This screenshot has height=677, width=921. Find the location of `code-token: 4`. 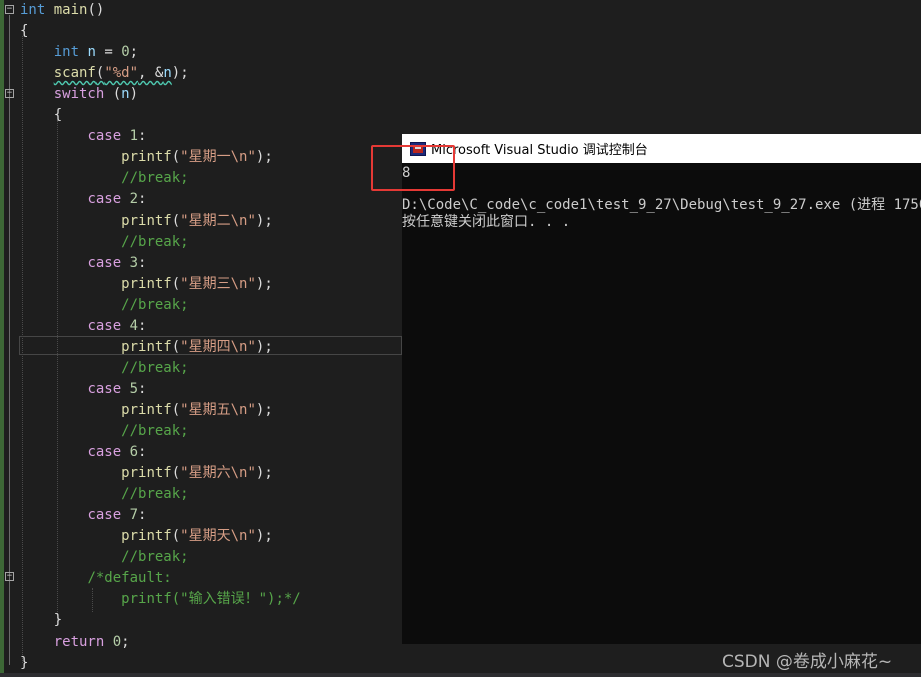

code-token: 4 is located at coordinates (134, 325).